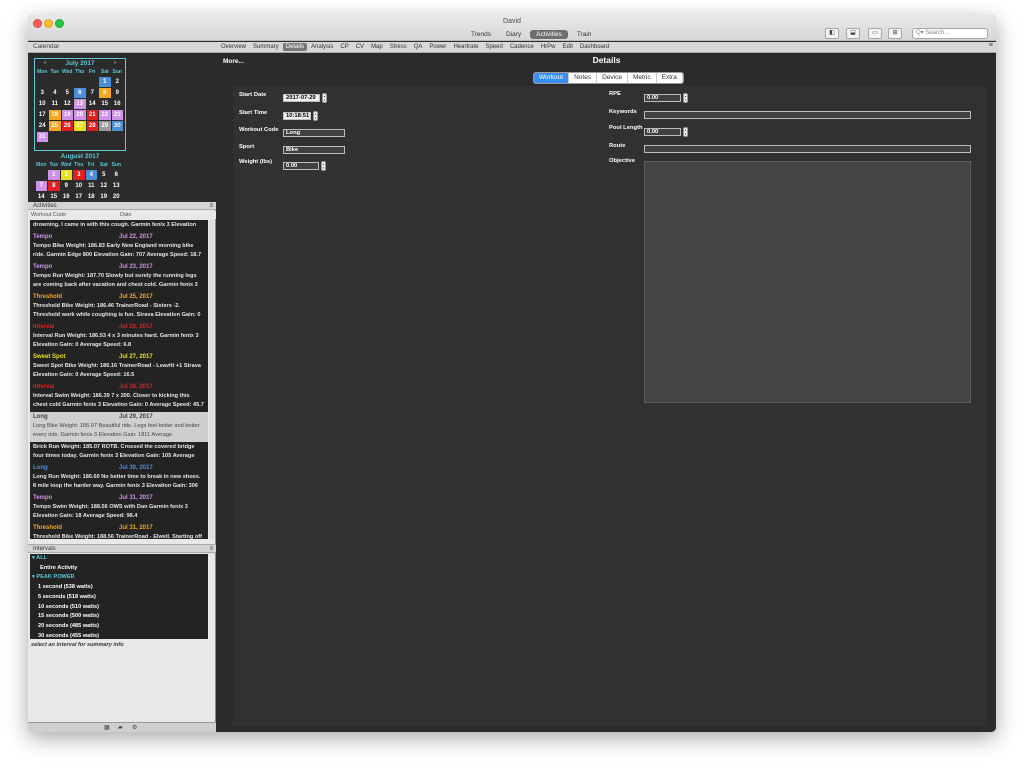  What do you see at coordinates (91, 174) in the screenshot?
I see `calendar-day: 4` at bounding box center [91, 174].